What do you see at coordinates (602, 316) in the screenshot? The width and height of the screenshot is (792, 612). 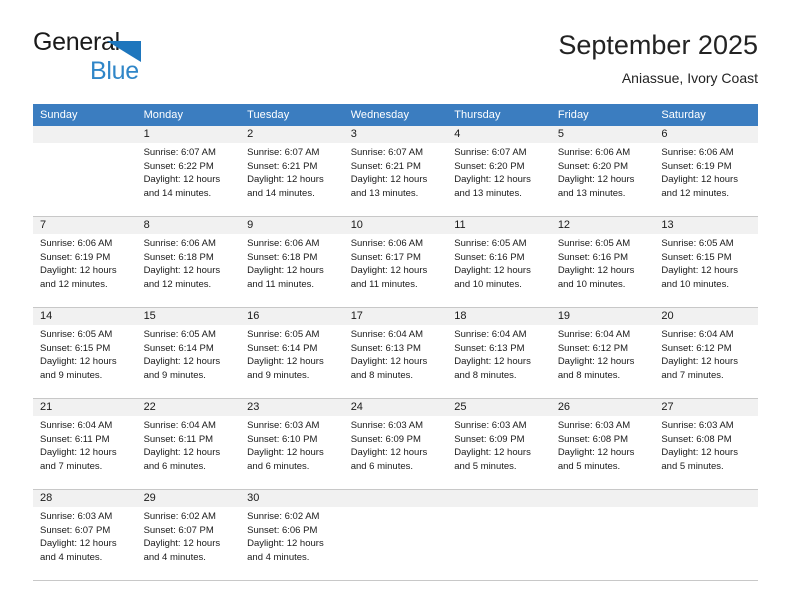 I see `day-number: 19` at bounding box center [602, 316].